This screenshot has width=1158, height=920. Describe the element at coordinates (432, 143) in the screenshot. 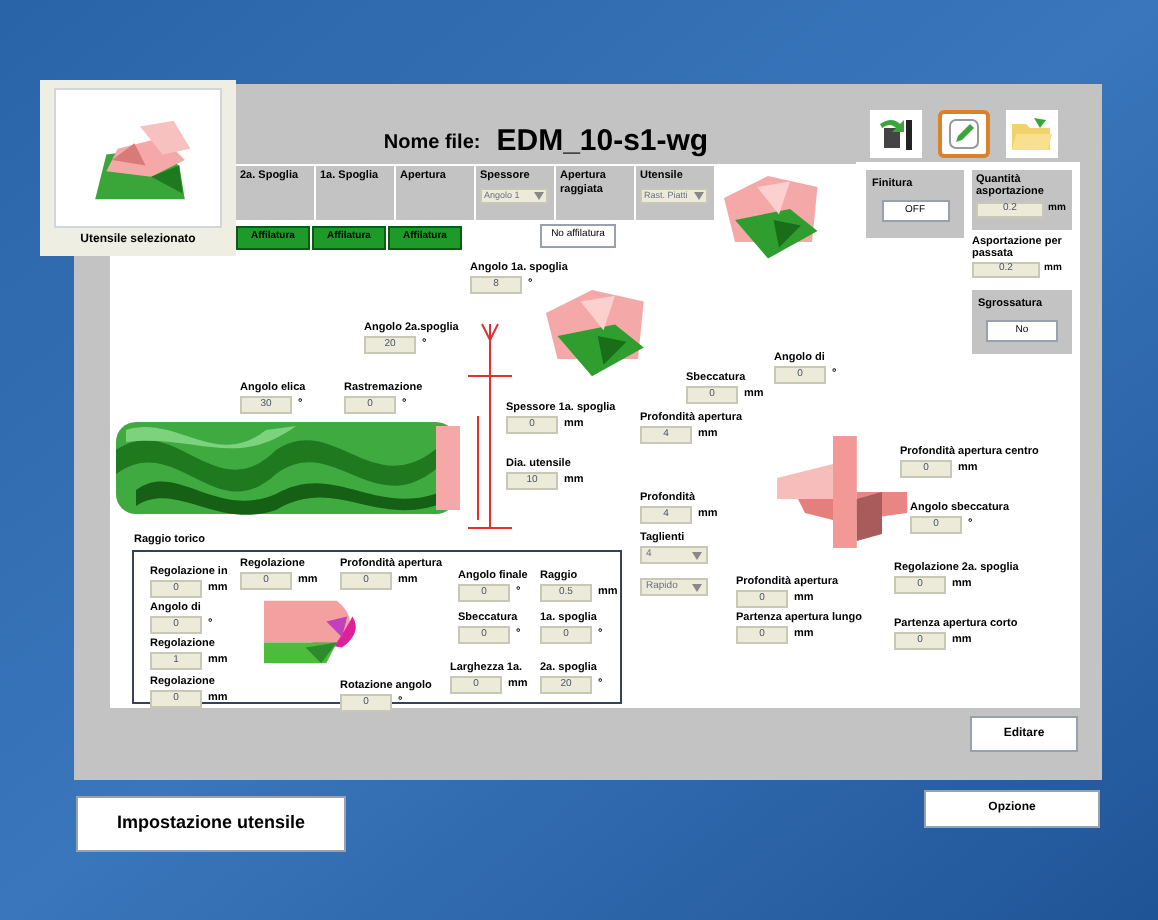

I see `file-label: Nome file:` at that location.